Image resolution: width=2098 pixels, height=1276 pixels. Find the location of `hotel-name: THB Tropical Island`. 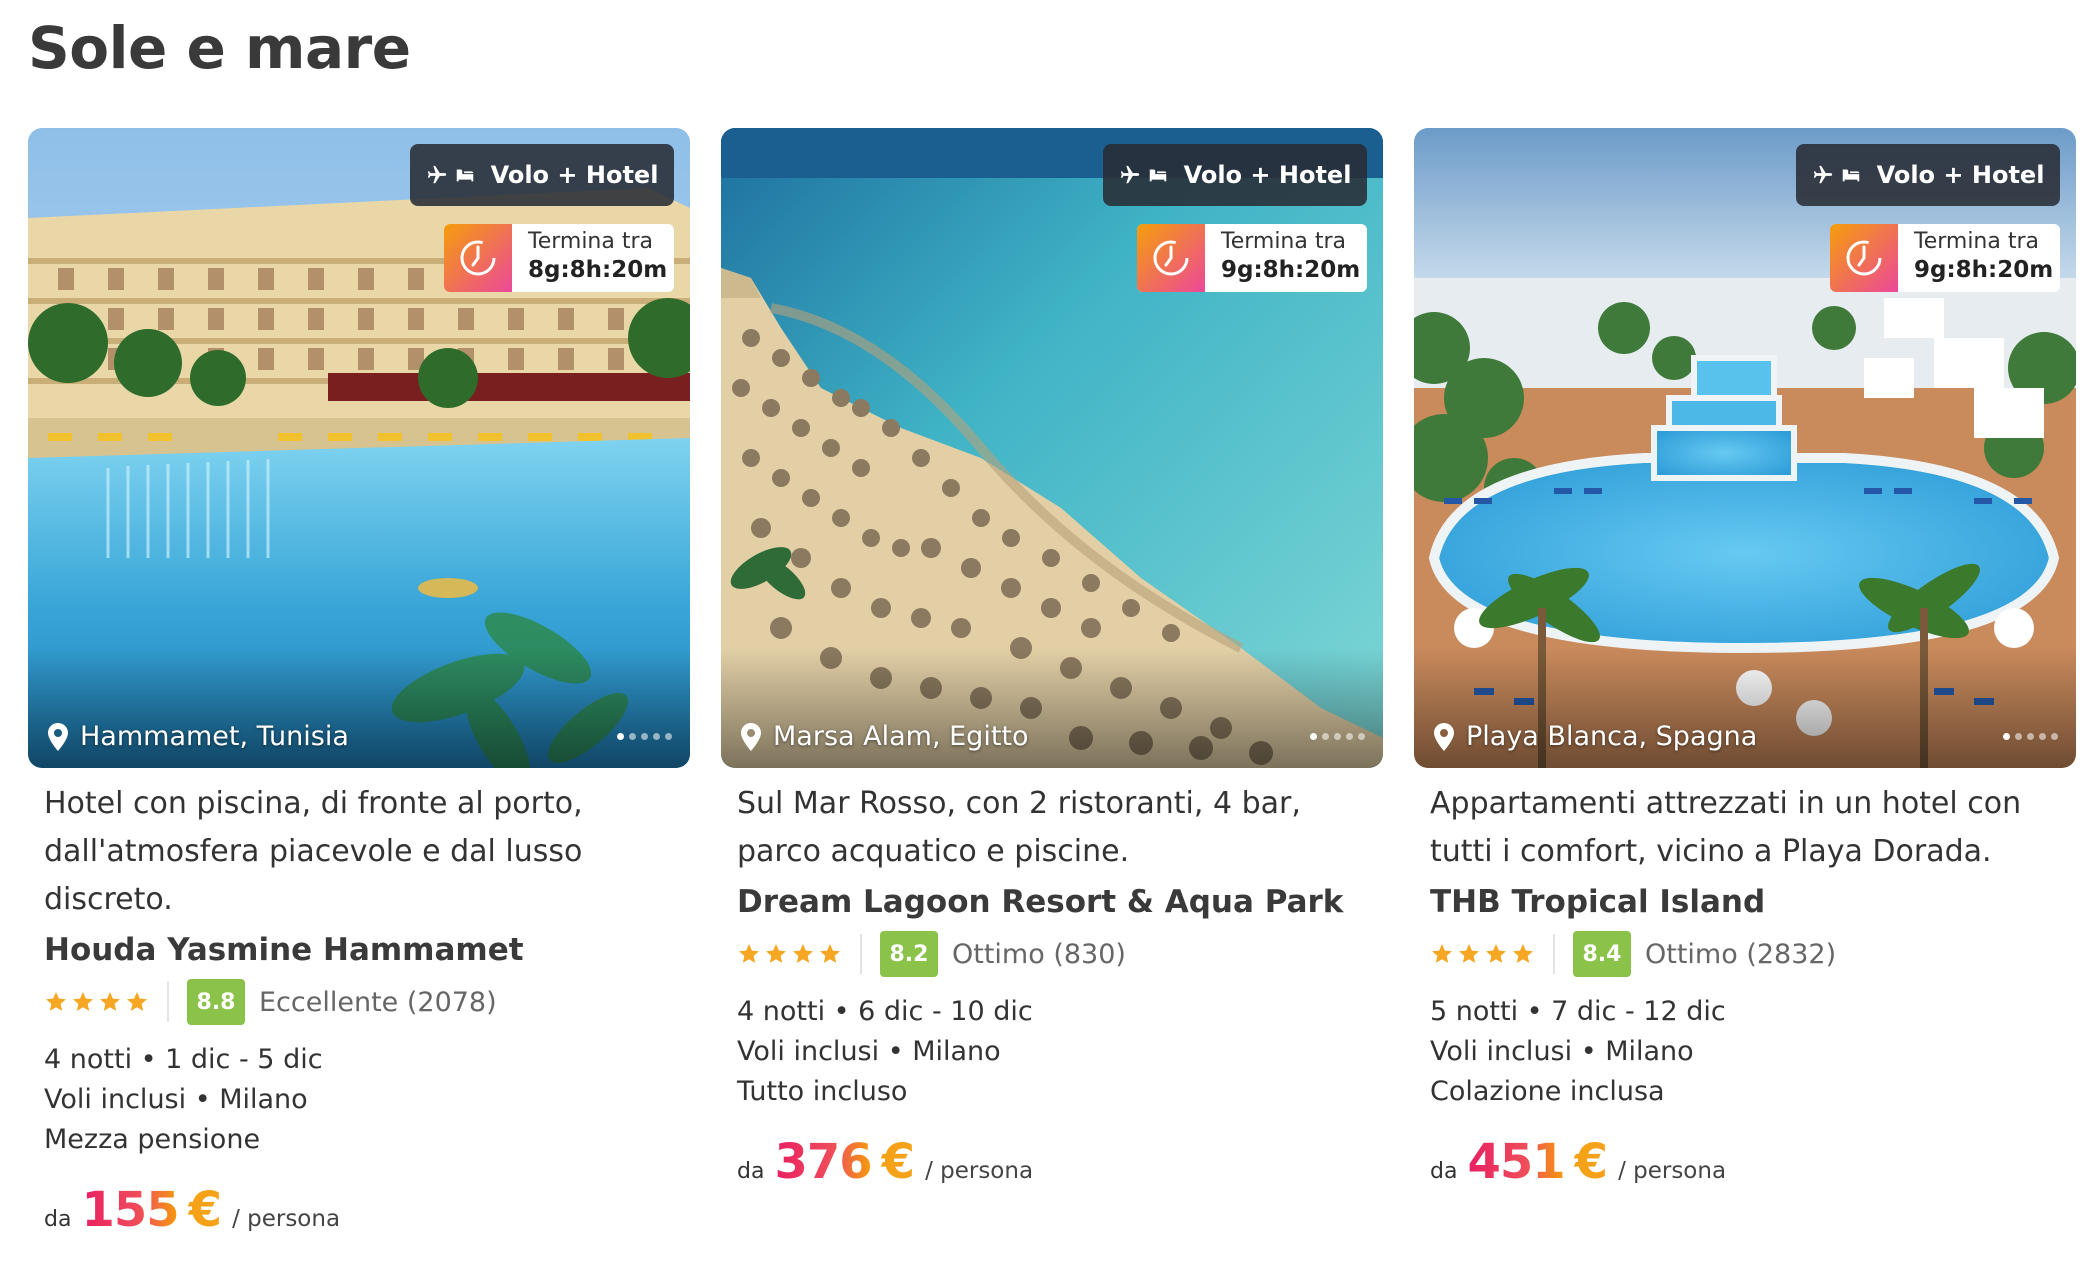

hotel-name: THB Tropical Island is located at coordinates (1745, 902).